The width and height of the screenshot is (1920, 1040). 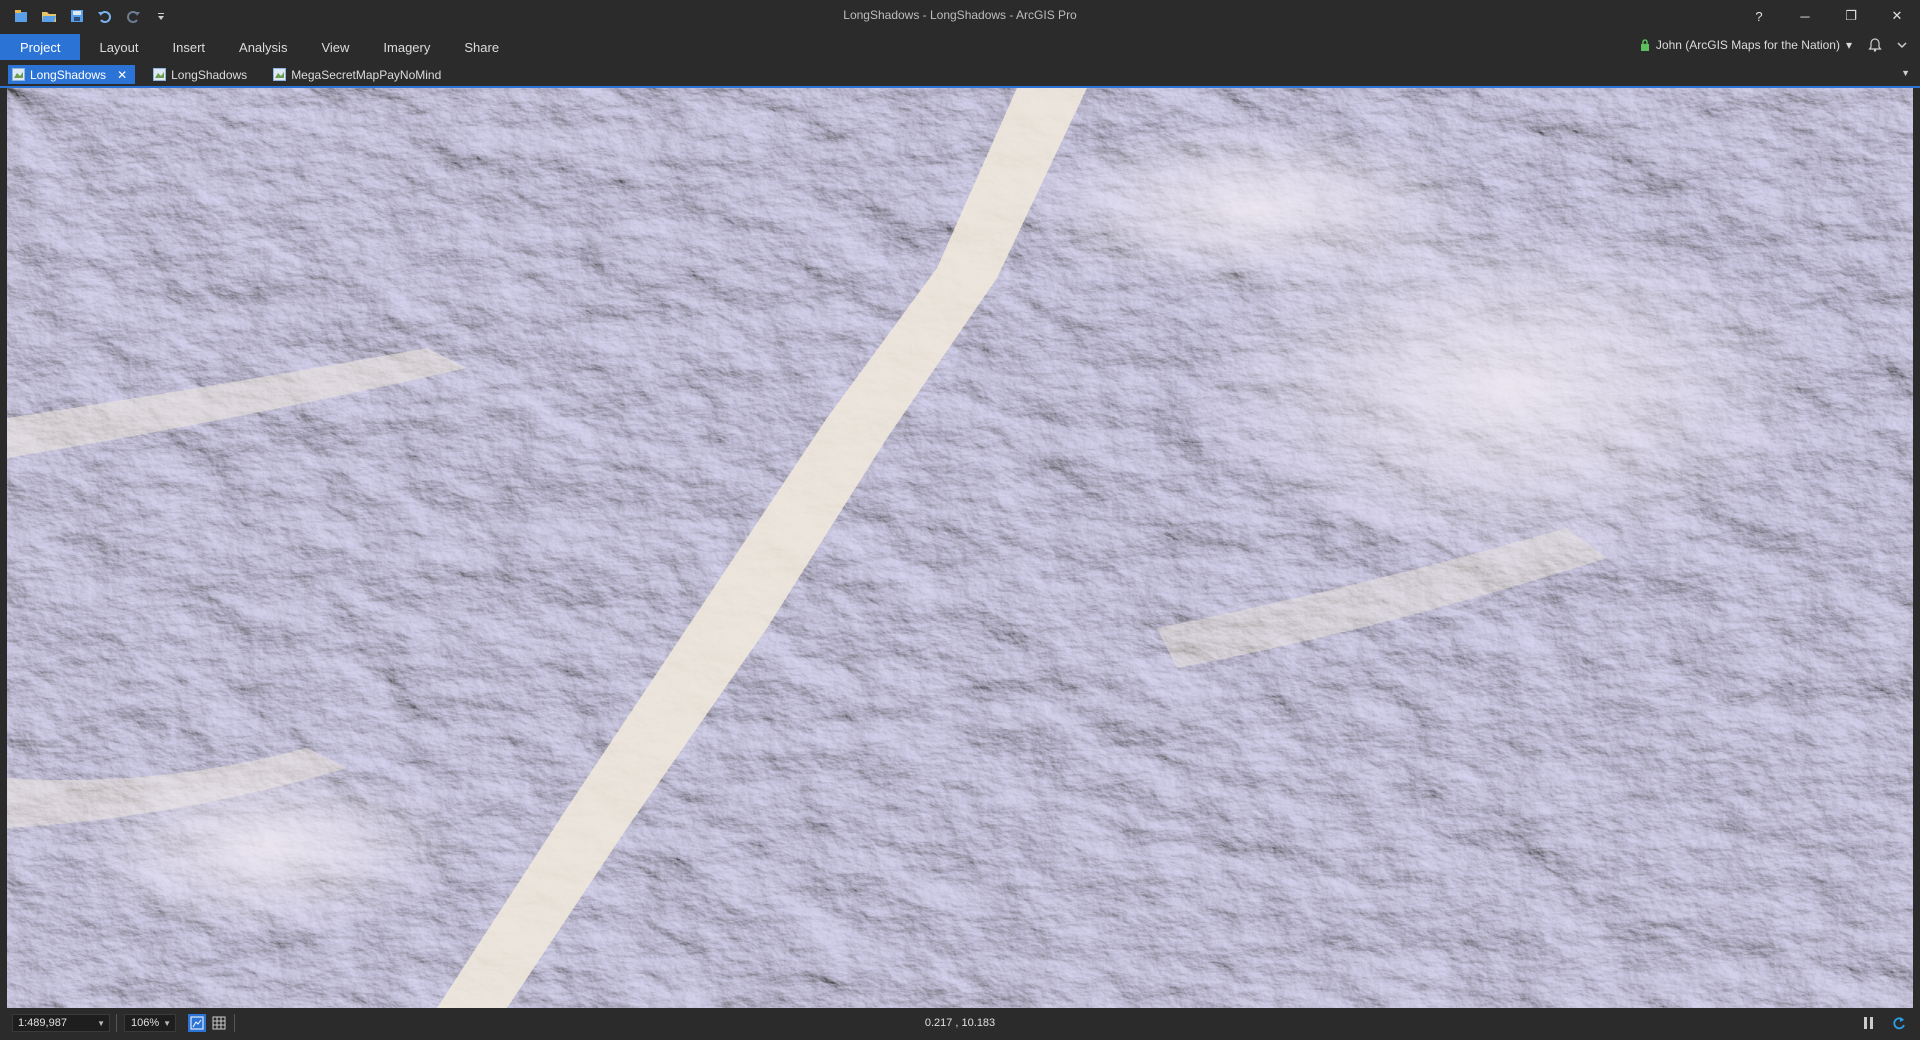 I want to click on doc-tab-longshadows-active: LongShadows ✕, so click(x=72, y=74).